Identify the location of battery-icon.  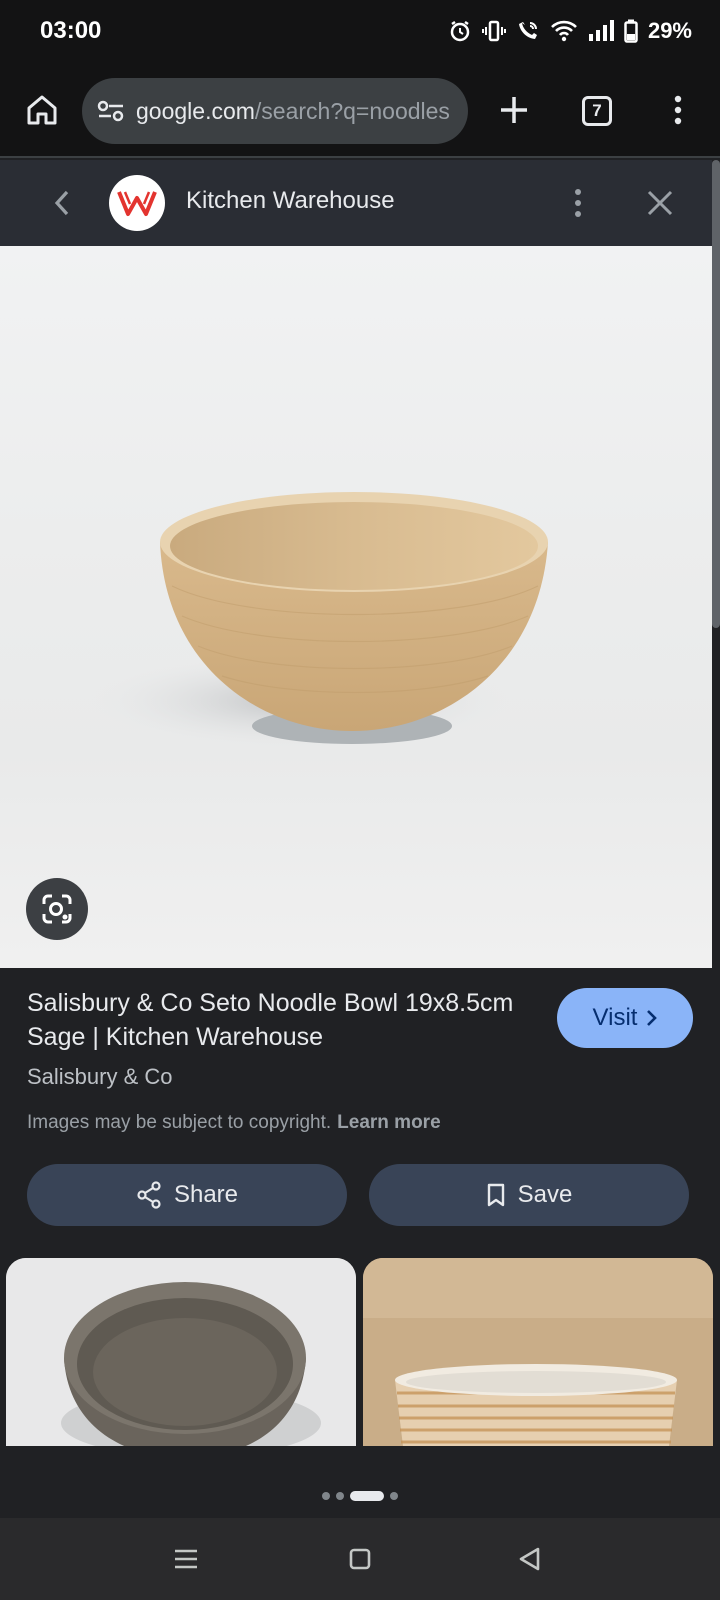
(631, 31).